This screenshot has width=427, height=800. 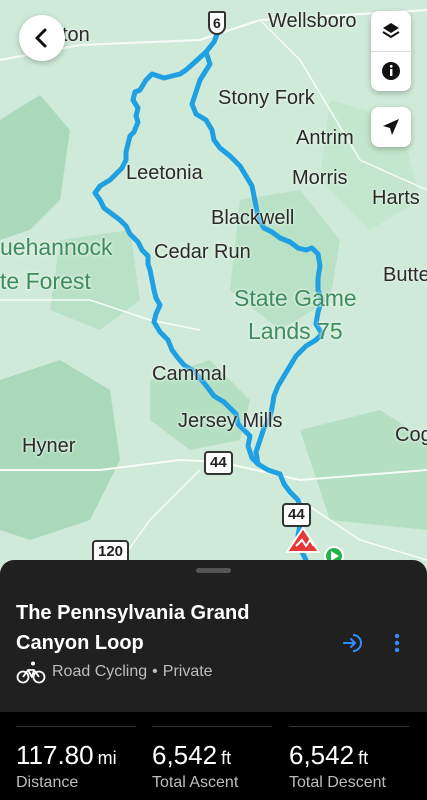 I want to click on more-options-button, so click(x=397, y=643).